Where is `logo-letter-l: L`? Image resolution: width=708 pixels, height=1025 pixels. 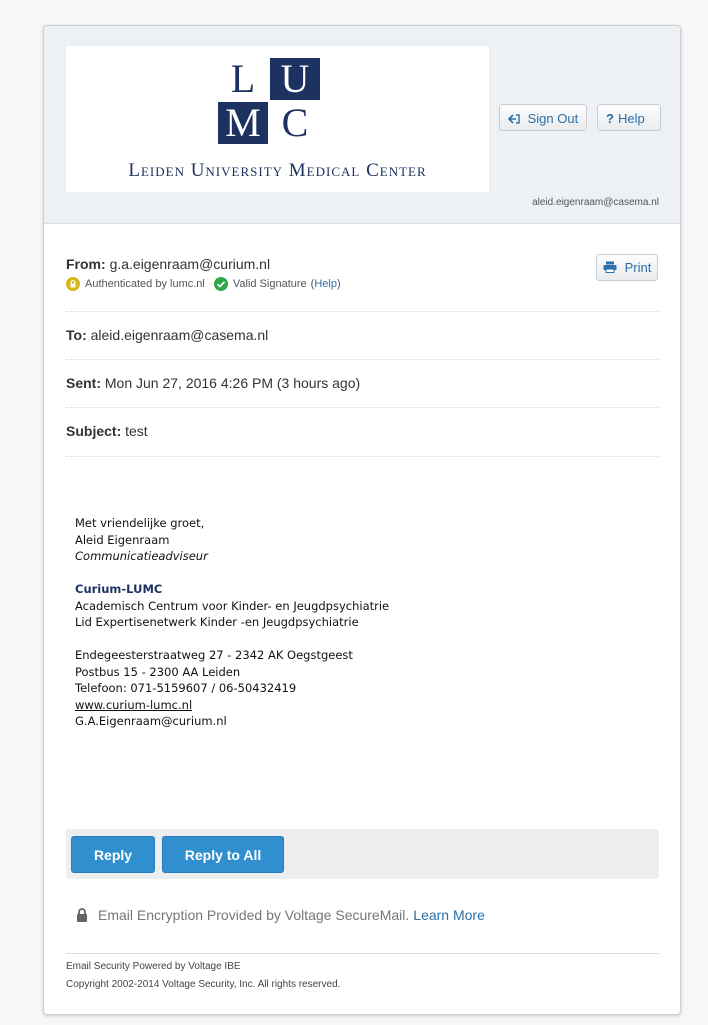
logo-letter-l: L is located at coordinates (243, 79).